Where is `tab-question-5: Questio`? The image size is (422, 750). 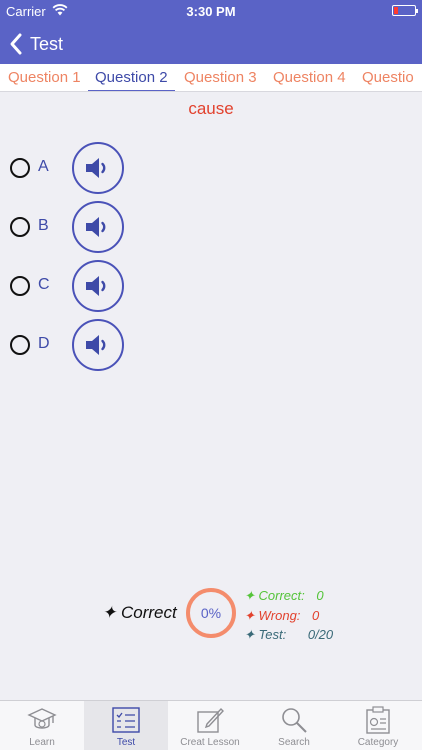 tab-question-5: Questio is located at coordinates (388, 77).